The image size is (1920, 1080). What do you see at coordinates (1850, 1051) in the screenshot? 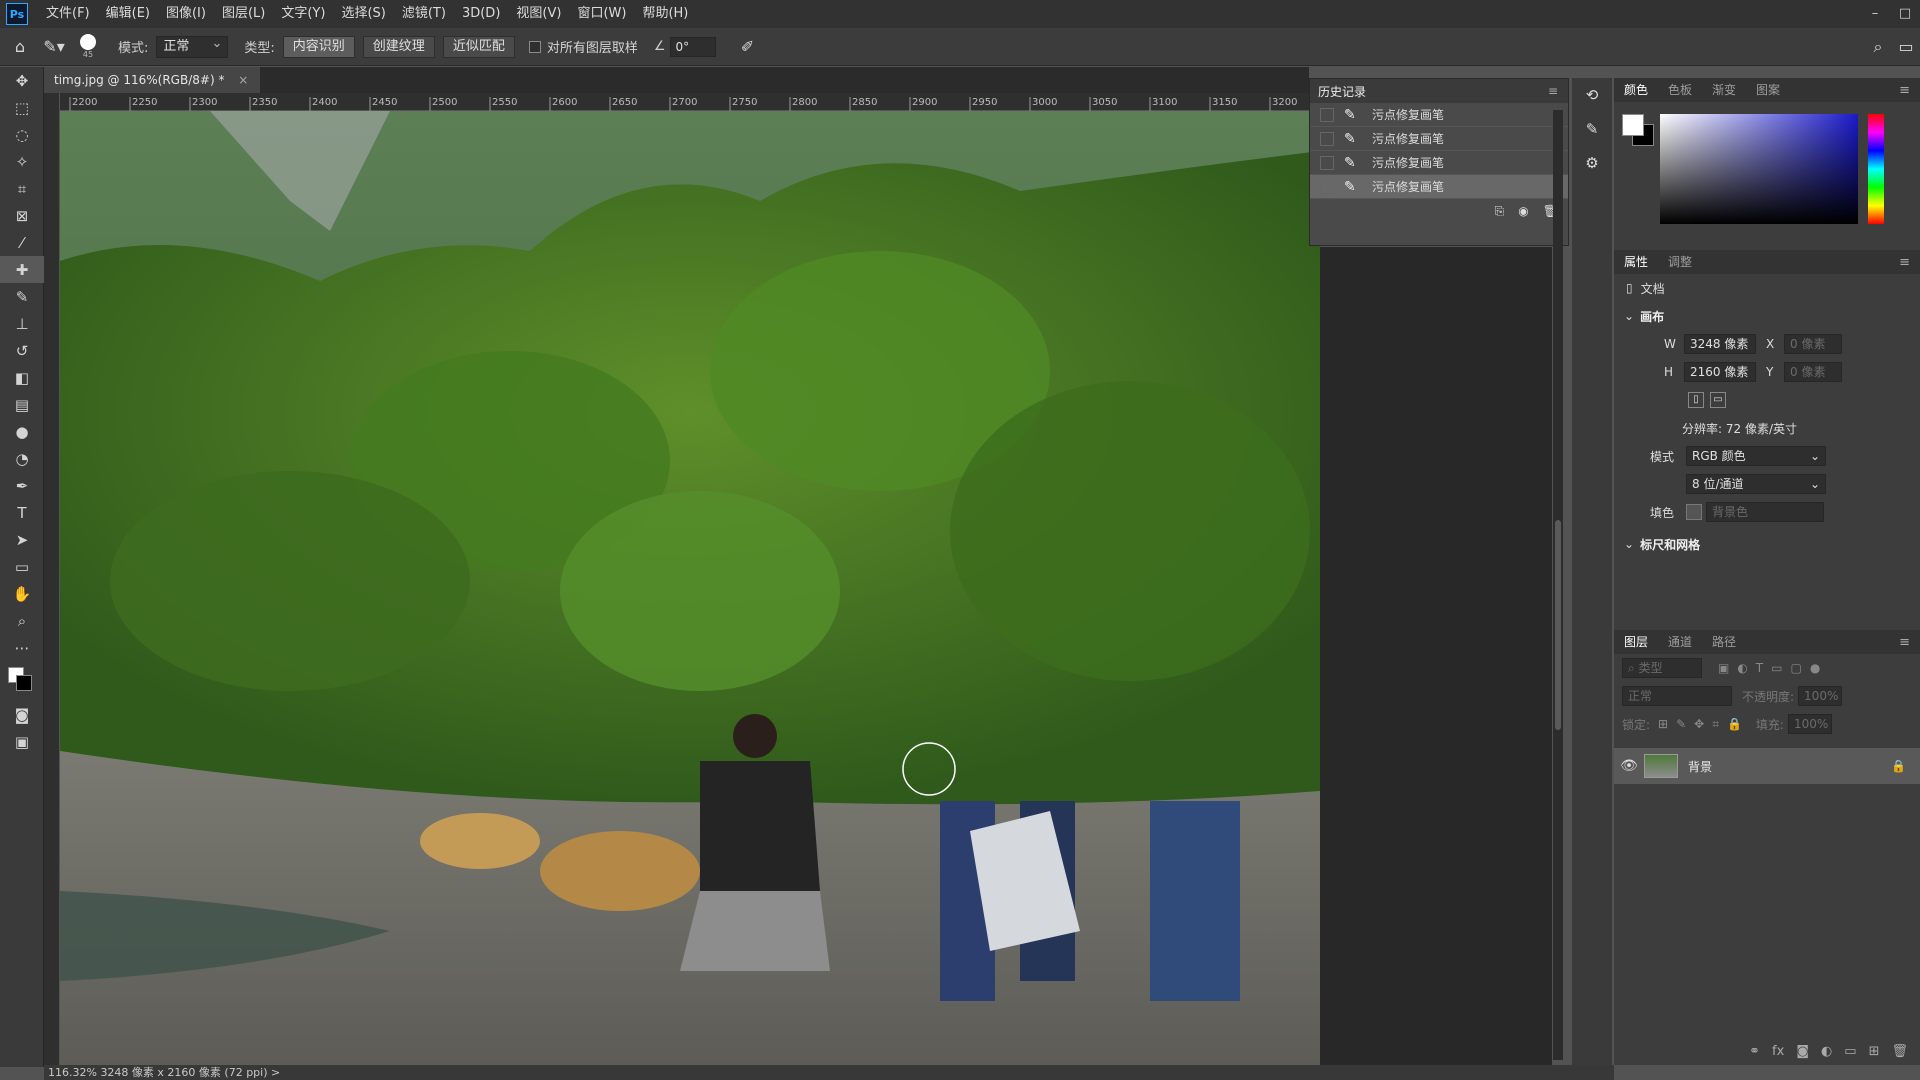
I see `folder-icon: ▭` at bounding box center [1850, 1051].